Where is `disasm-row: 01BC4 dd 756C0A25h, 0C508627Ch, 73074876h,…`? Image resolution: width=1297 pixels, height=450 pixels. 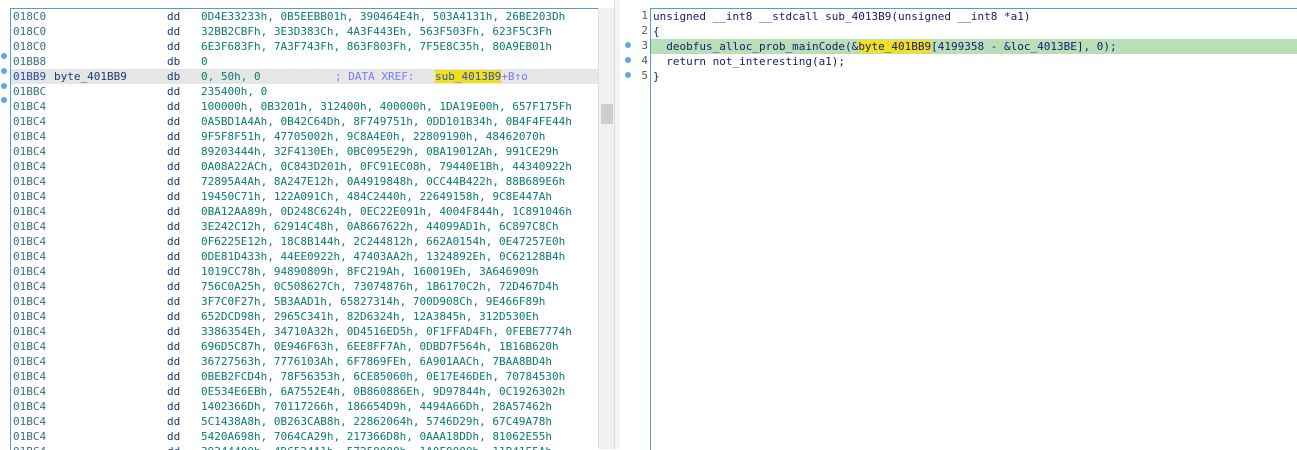 disasm-row: 01BC4 dd 756C0A25h, 0C508627Ch, 73074876h,… is located at coordinates (305, 286).